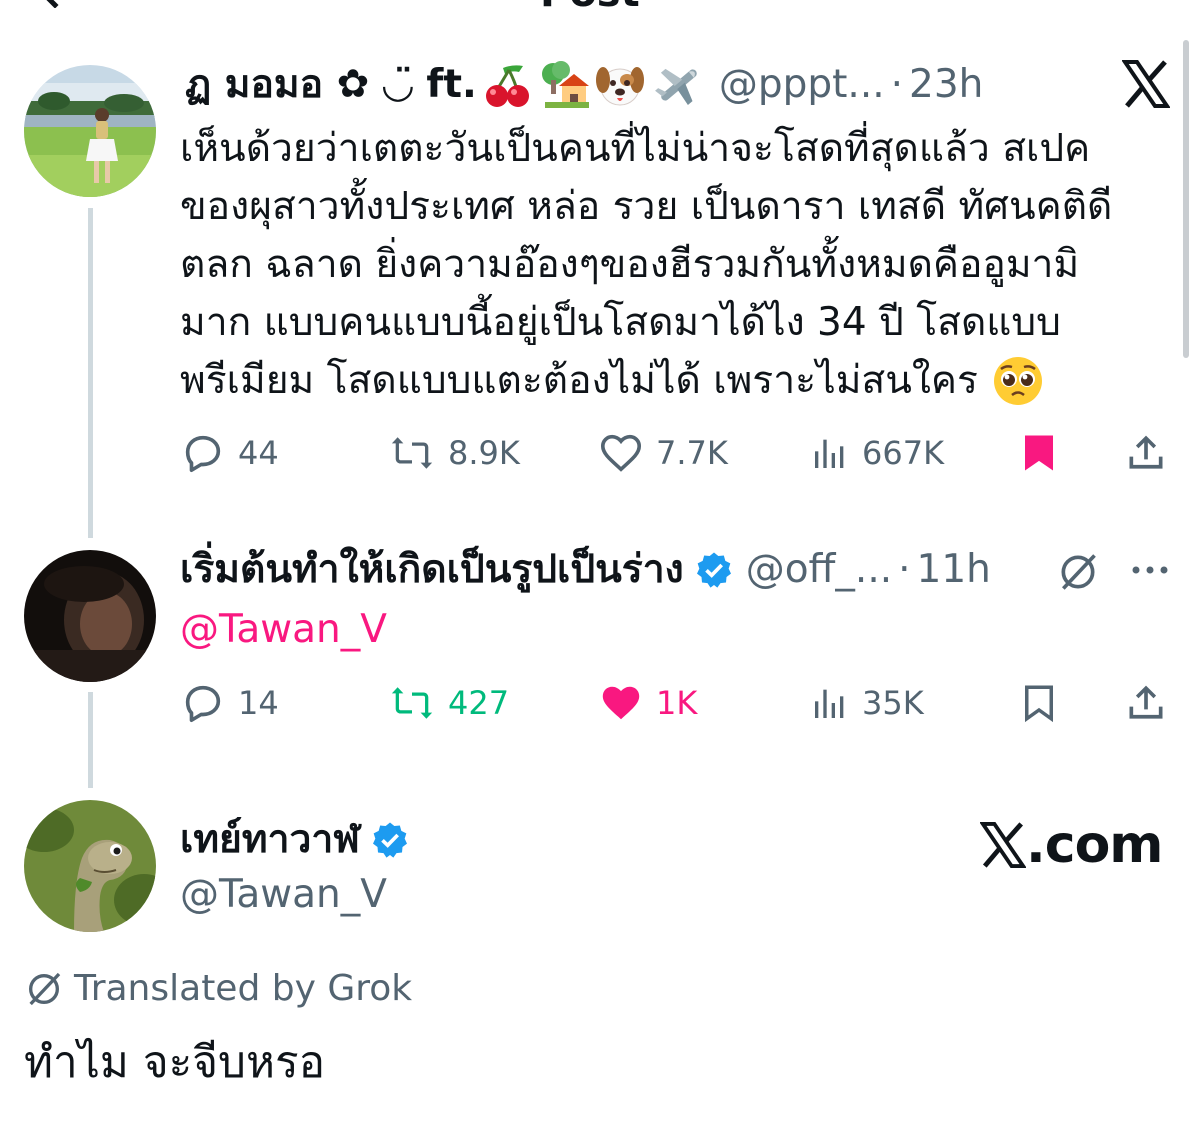 Image resolution: width=1200 pixels, height=1121 pixels. I want to click on cherry-emoji-icon, so click(507, 86).